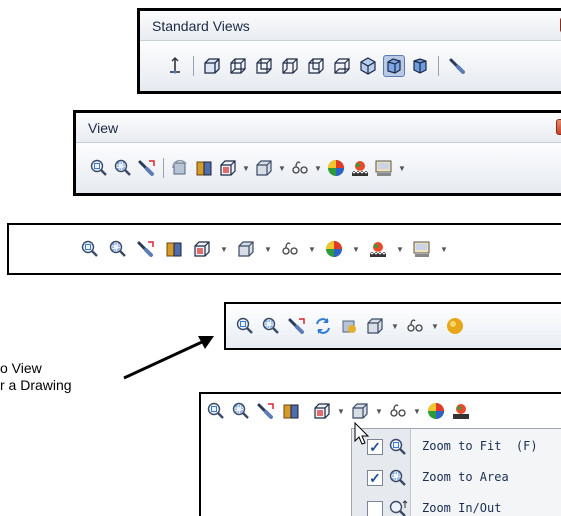  I want to click on left-view-icon, so click(264, 66).